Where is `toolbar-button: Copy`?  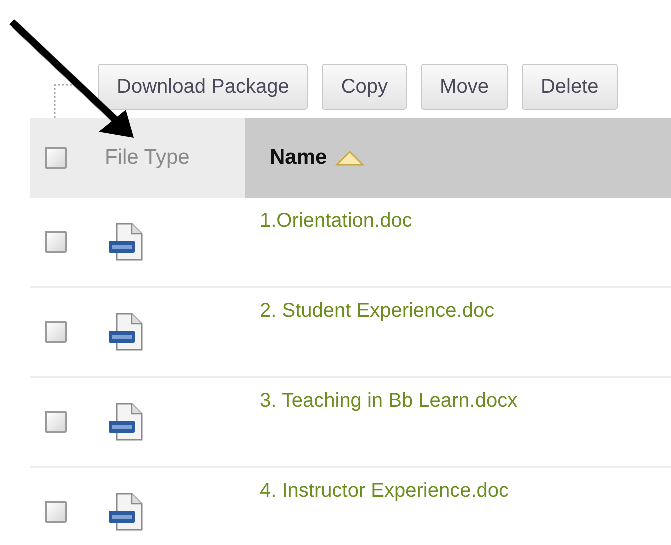 toolbar-button: Copy is located at coordinates (365, 87).